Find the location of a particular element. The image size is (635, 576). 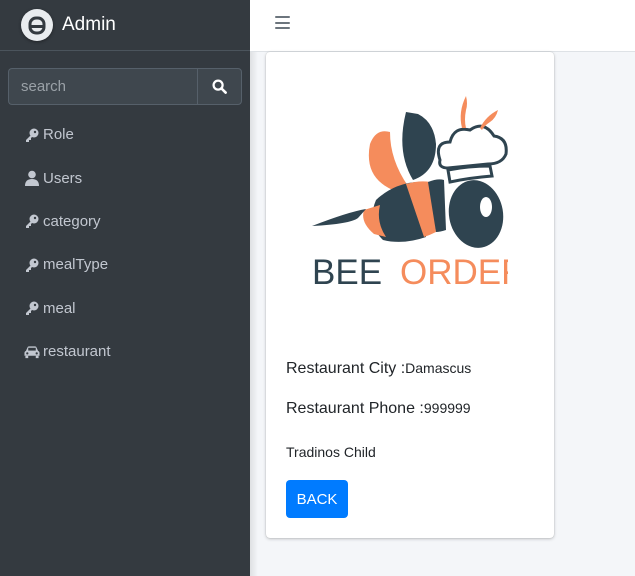

restaurant-phone: Restaurant Phone :999999 is located at coordinates (378, 409).